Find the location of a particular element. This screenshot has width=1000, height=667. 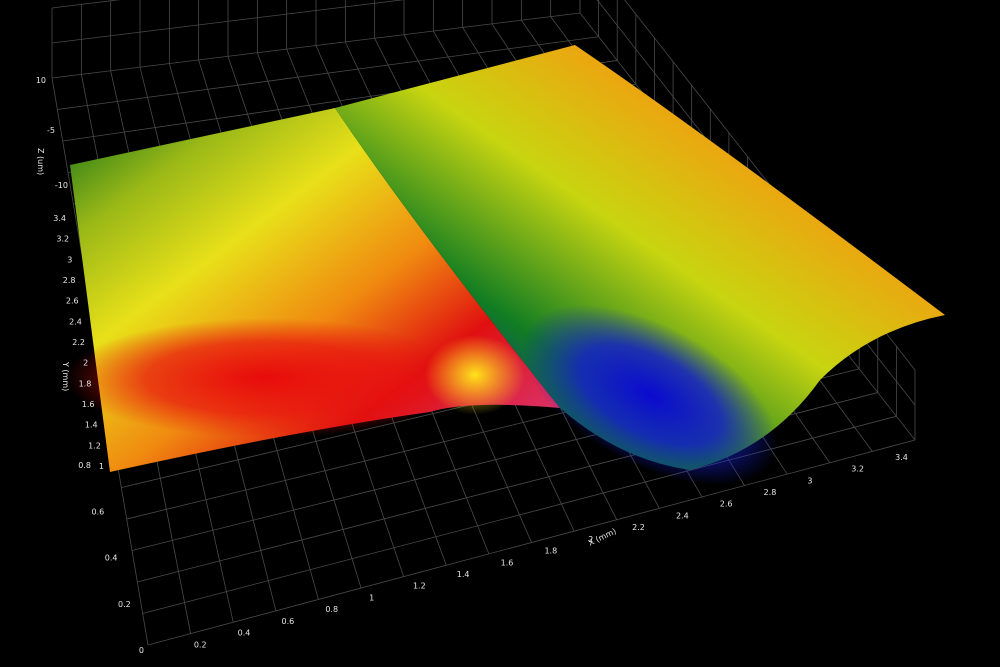

y-tick-label: 1 is located at coordinates (101, 466).